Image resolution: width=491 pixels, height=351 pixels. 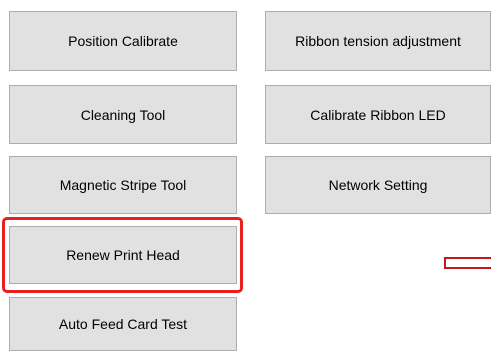 What do you see at coordinates (467, 263) in the screenshot?
I see `red-annotation-shape` at bounding box center [467, 263].